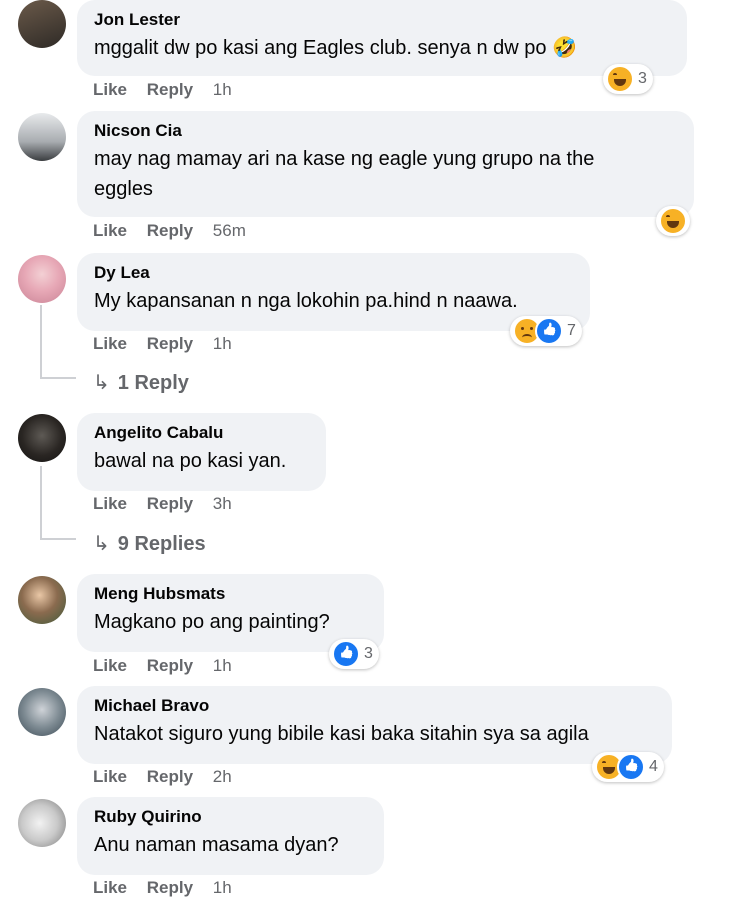  Describe the element at coordinates (653, 766) in the screenshot. I see `reaction-count: 4` at that location.